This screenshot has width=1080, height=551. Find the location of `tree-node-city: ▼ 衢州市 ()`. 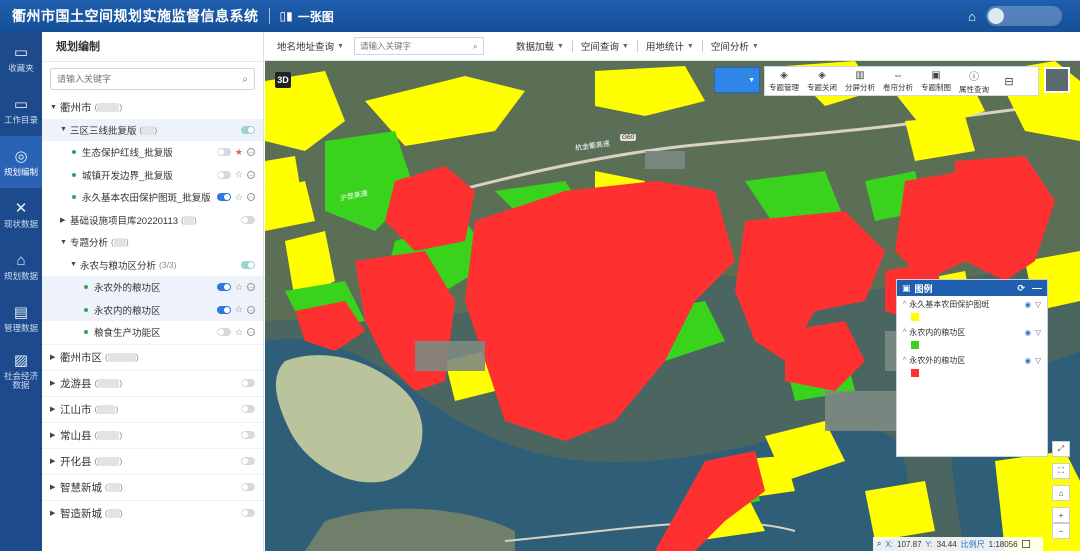

tree-node-city: ▼ 衢州市 () is located at coordinates (152, 107).